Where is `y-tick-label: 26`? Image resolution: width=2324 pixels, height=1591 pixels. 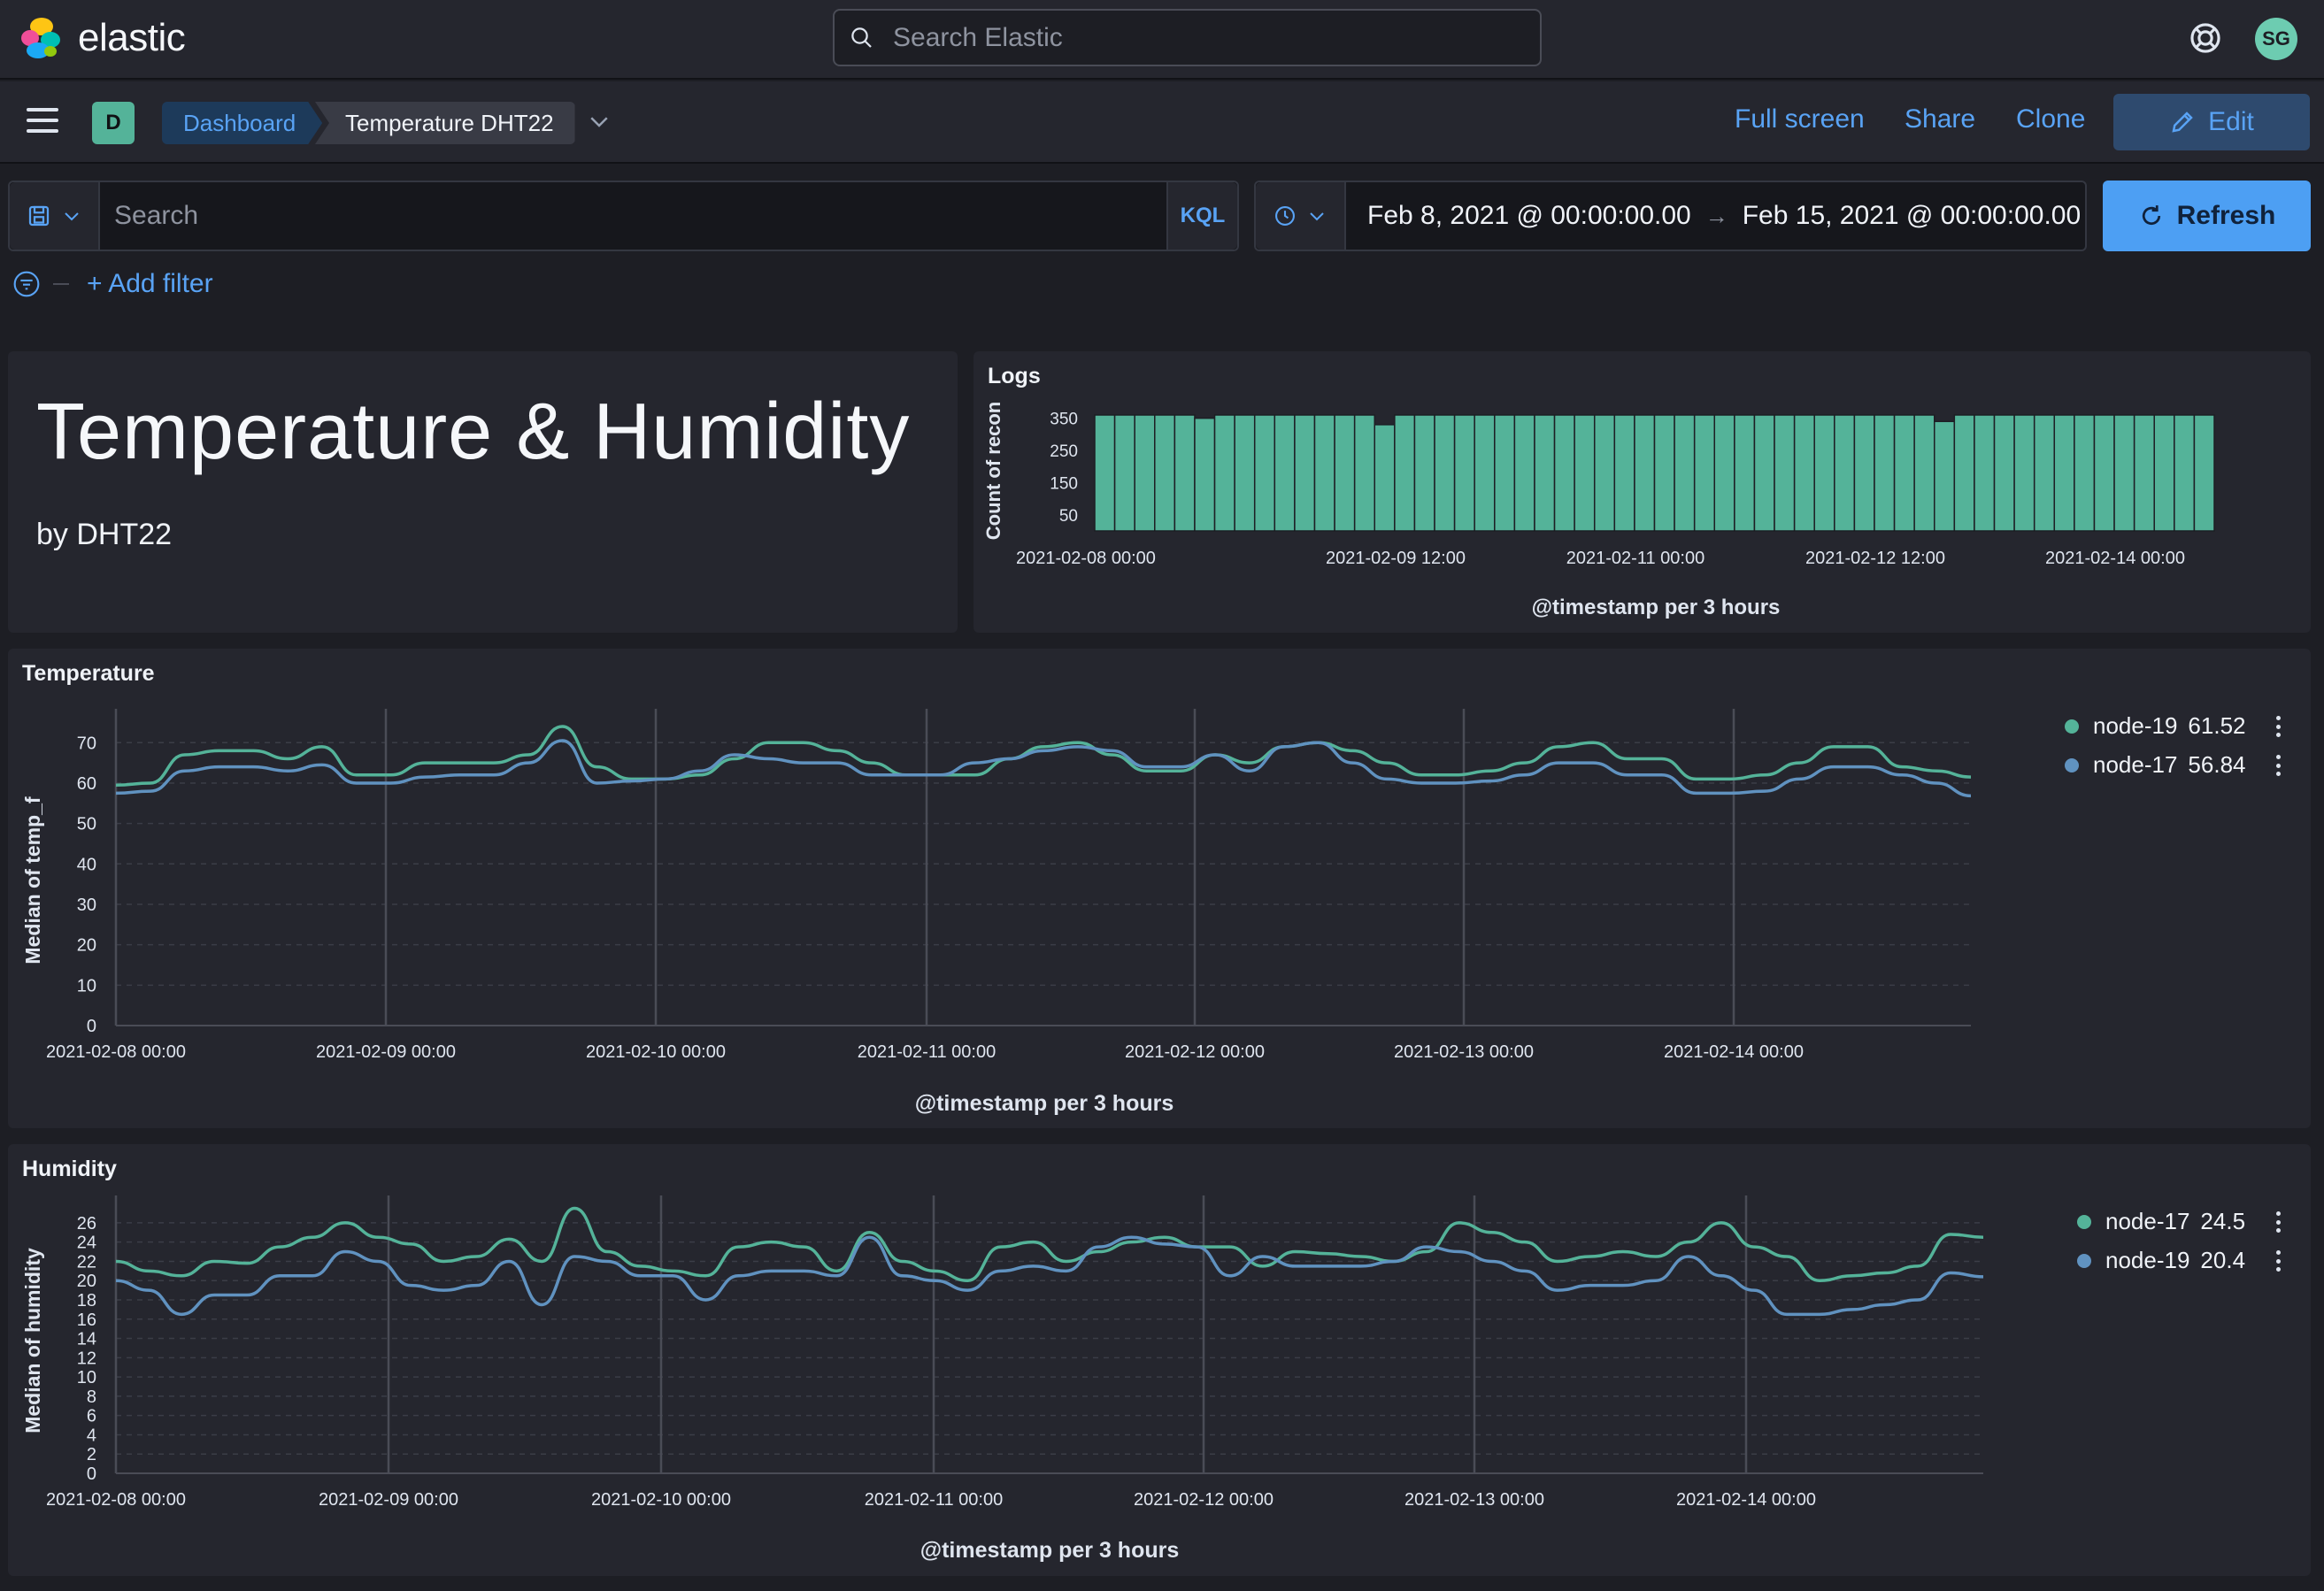
y-tick-label: 26 is located at coordinates (86, 1224).